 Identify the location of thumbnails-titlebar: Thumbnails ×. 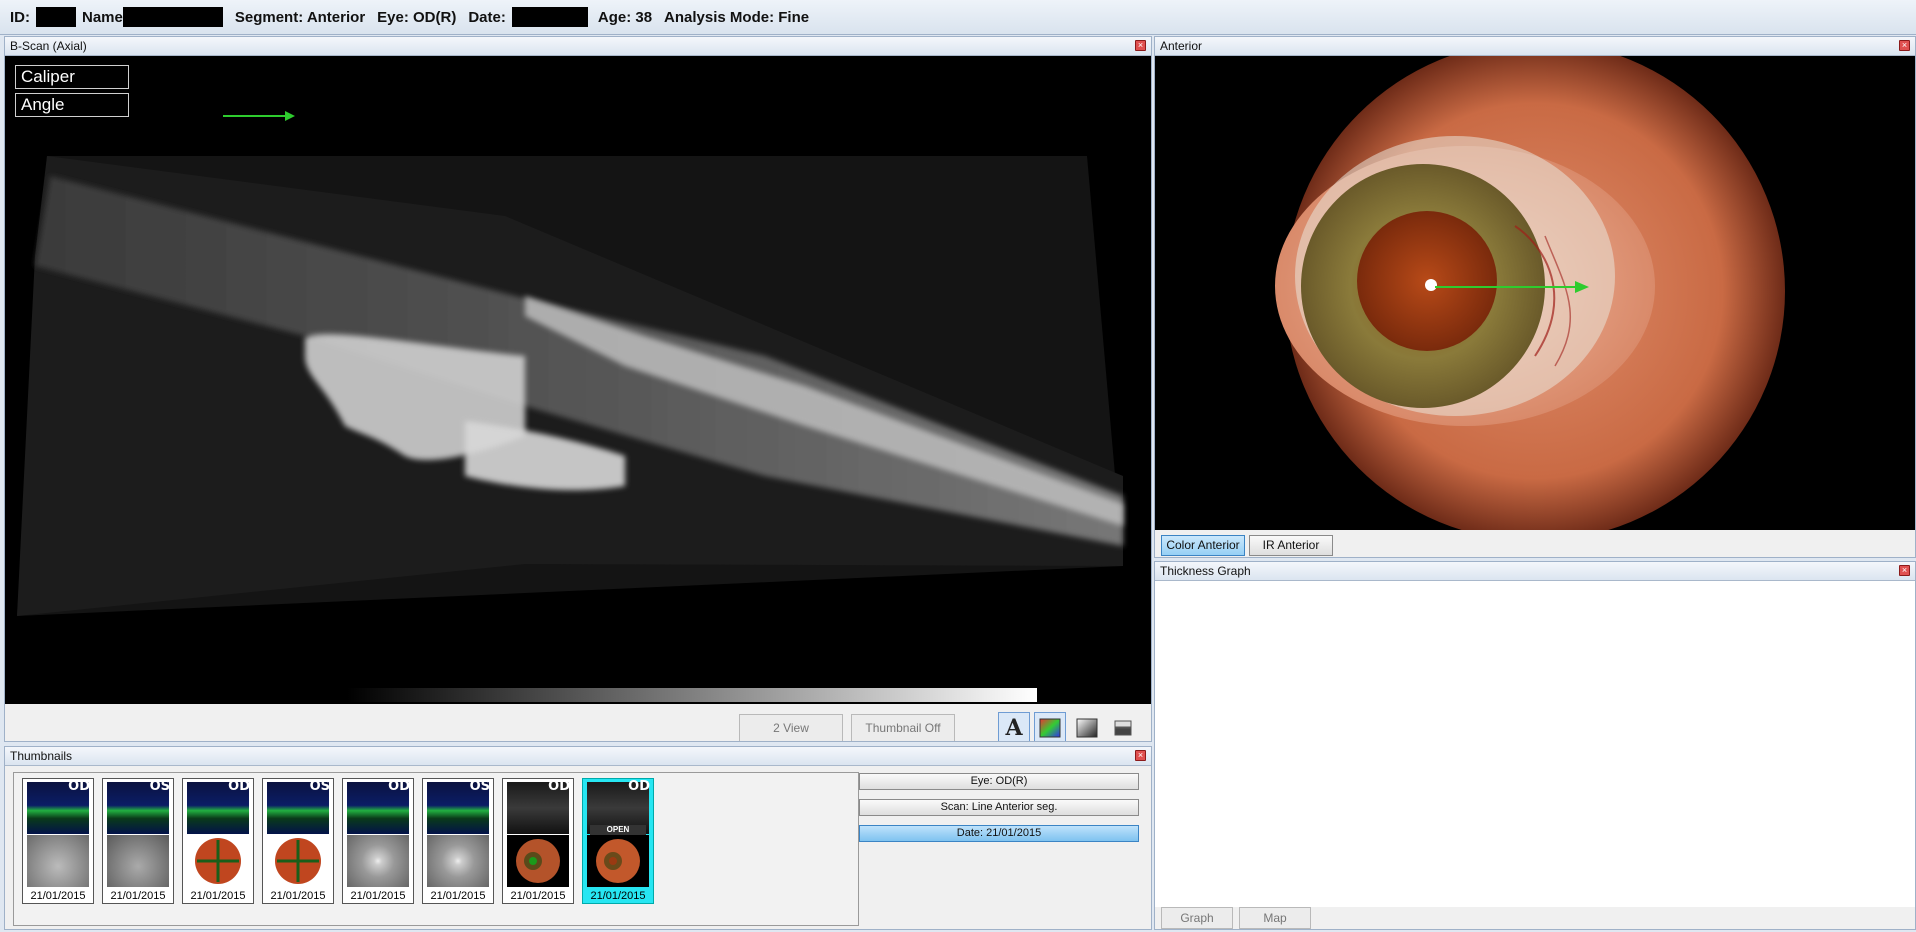
(578, 756).